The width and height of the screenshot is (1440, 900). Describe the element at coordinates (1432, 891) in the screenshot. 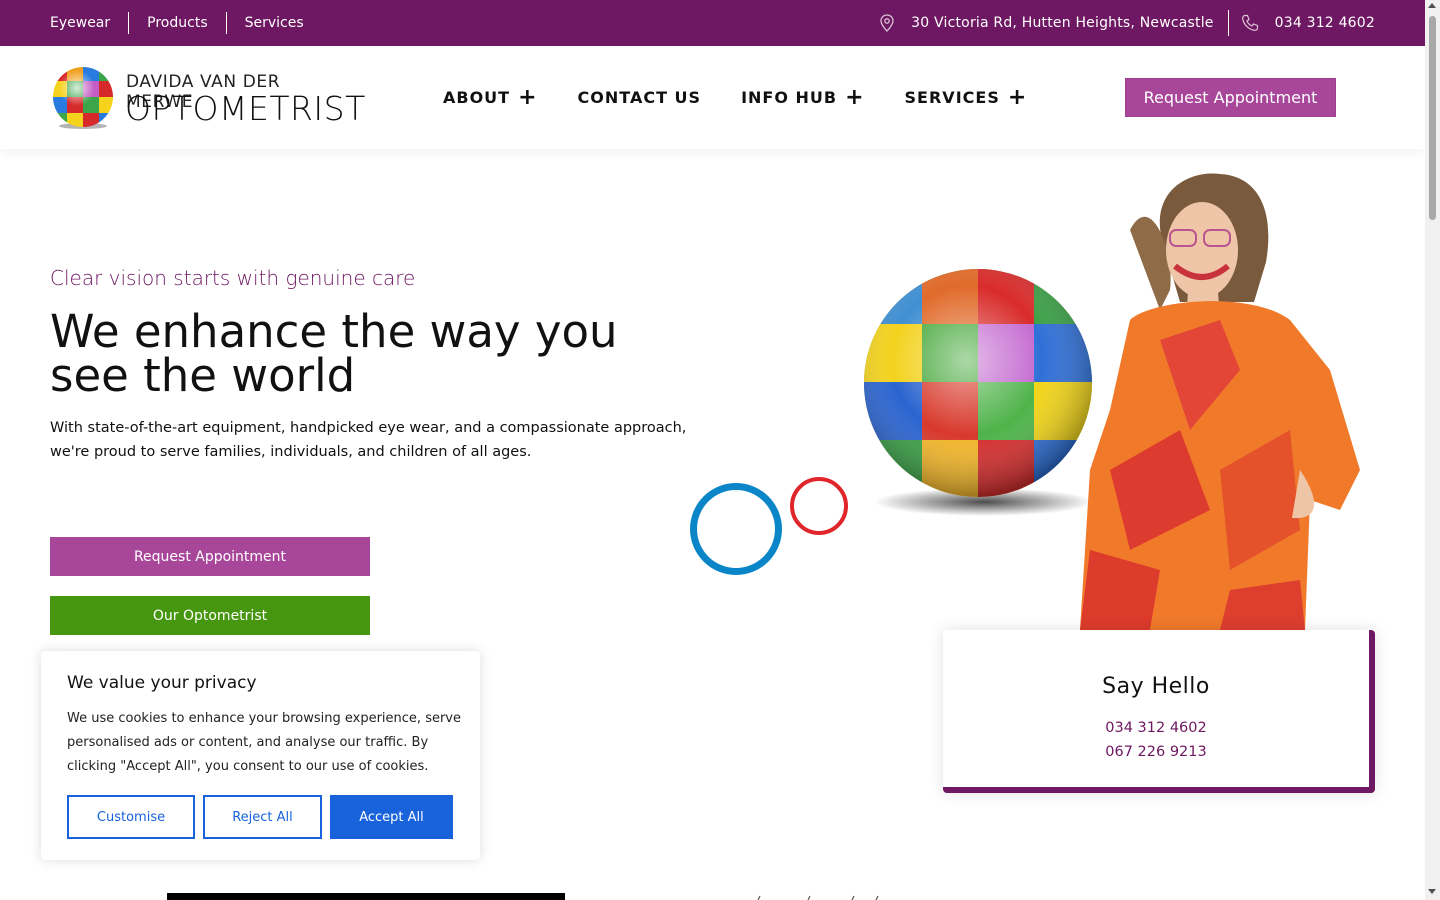

I see `scroll-down-arrow-icon` at that location.